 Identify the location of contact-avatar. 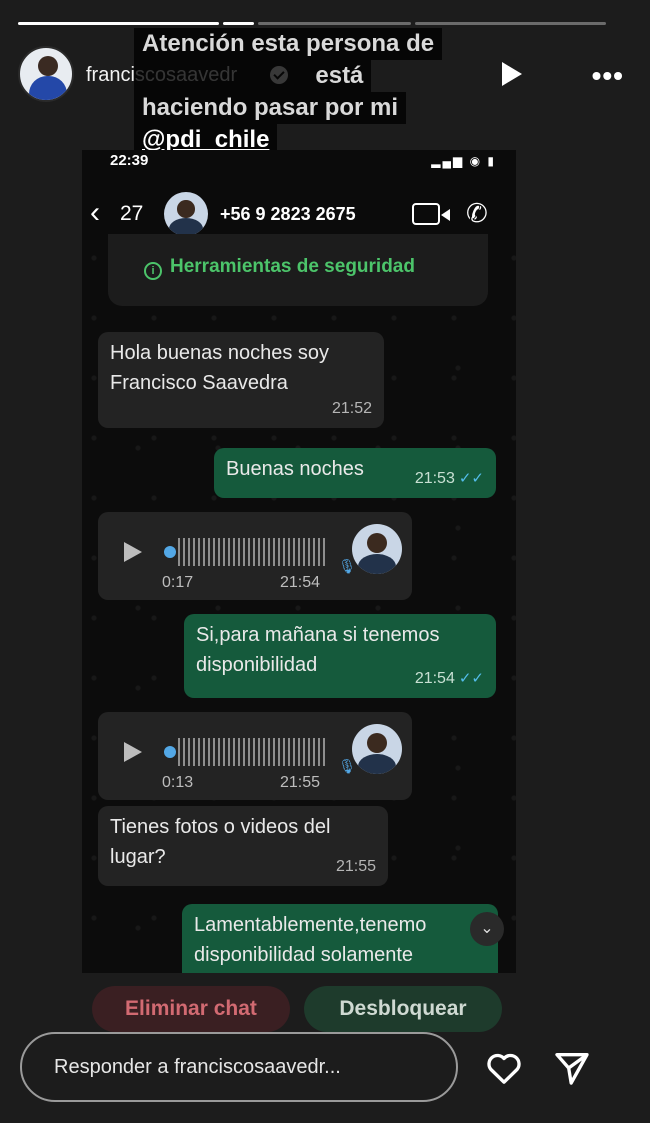
(186, 214).